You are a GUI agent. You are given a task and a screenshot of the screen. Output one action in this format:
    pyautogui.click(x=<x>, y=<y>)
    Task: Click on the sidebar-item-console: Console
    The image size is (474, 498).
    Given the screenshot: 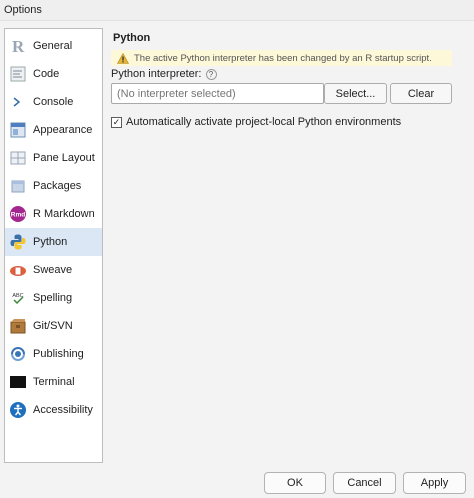 What is the action you would take?
    pyautogui.click(x=53, y=102)
    